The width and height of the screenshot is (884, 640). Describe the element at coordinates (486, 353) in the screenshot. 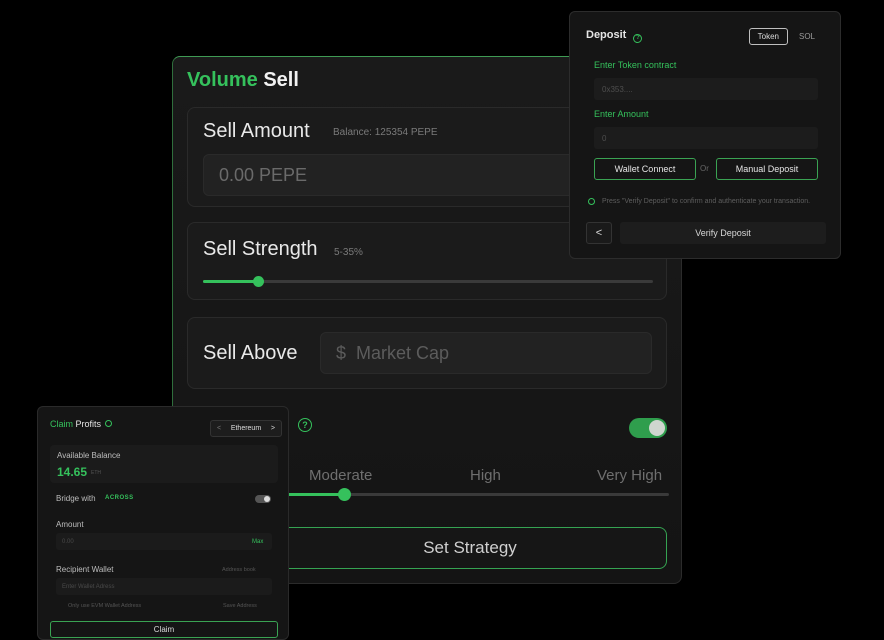

I see `market-cap-input: $ Market Cap` at that location.